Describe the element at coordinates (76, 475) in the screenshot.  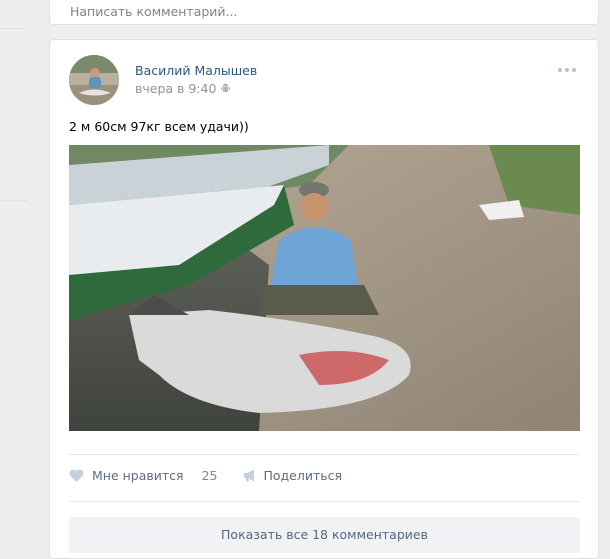
I see `heart-icon` at that location.